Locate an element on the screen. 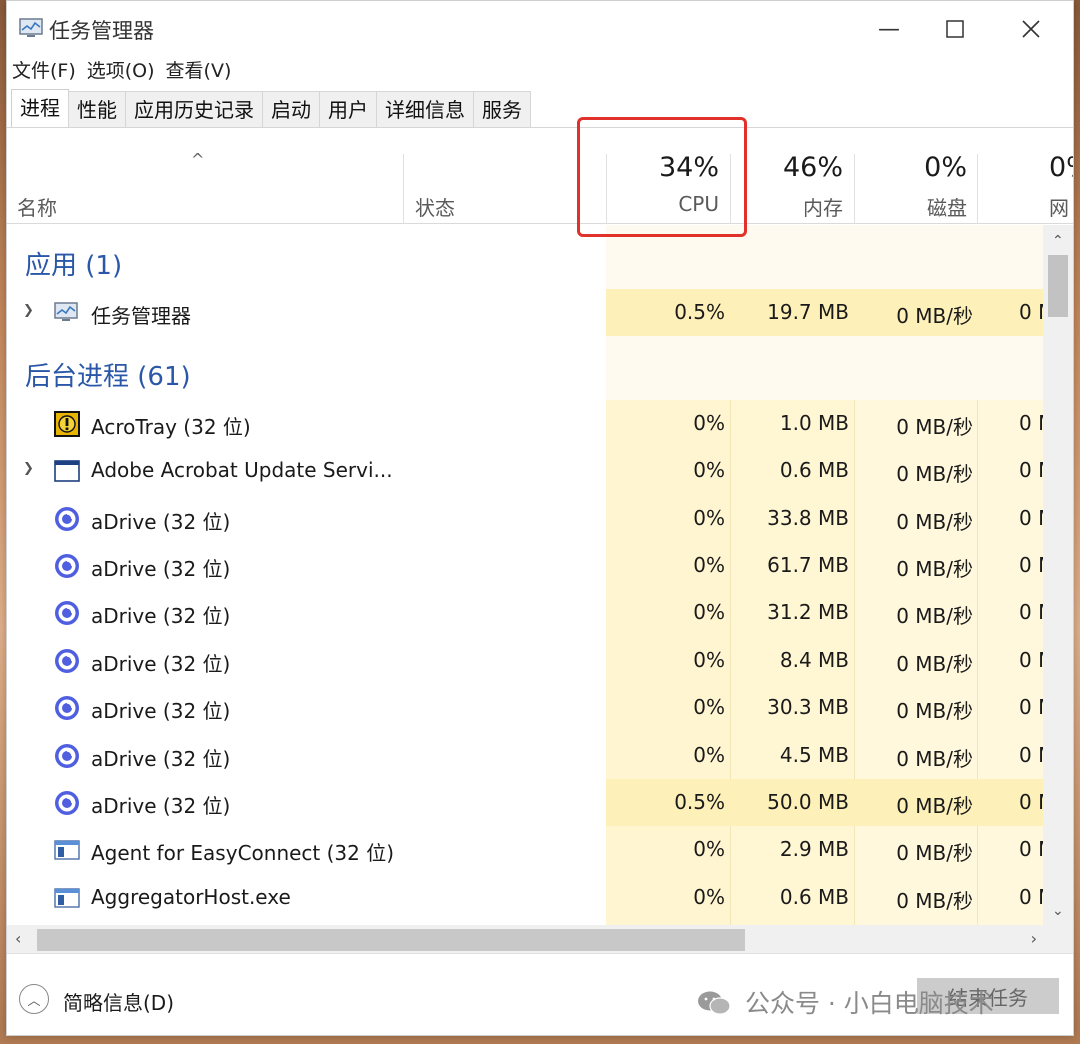 The height and width of the screenshot is (1044, 1080). memory-value: 31.2 MB is located at coordinates (808, 612).